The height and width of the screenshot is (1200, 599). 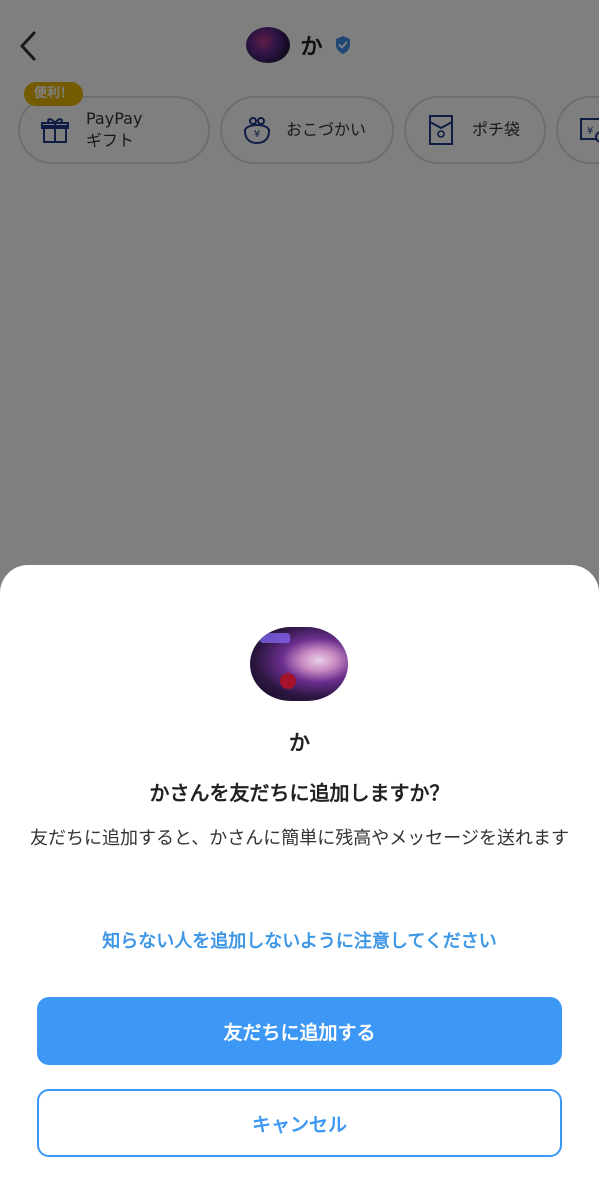 I want to click on cancel-button: キャンセル, so click(x=299, y=1123).